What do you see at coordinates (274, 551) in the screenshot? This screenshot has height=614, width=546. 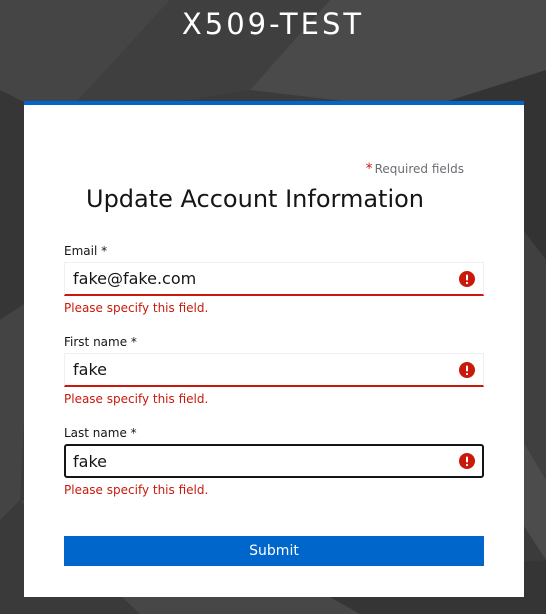 I see `submit-button: Submit` at bounding box center [274, 551].